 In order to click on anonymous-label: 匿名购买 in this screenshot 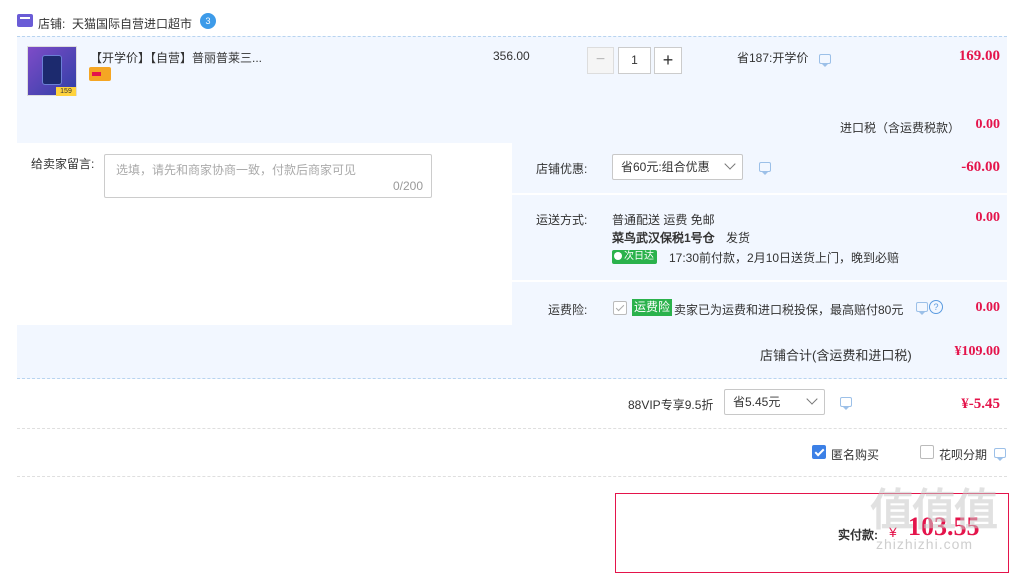, I will do `click(855, 454)`.